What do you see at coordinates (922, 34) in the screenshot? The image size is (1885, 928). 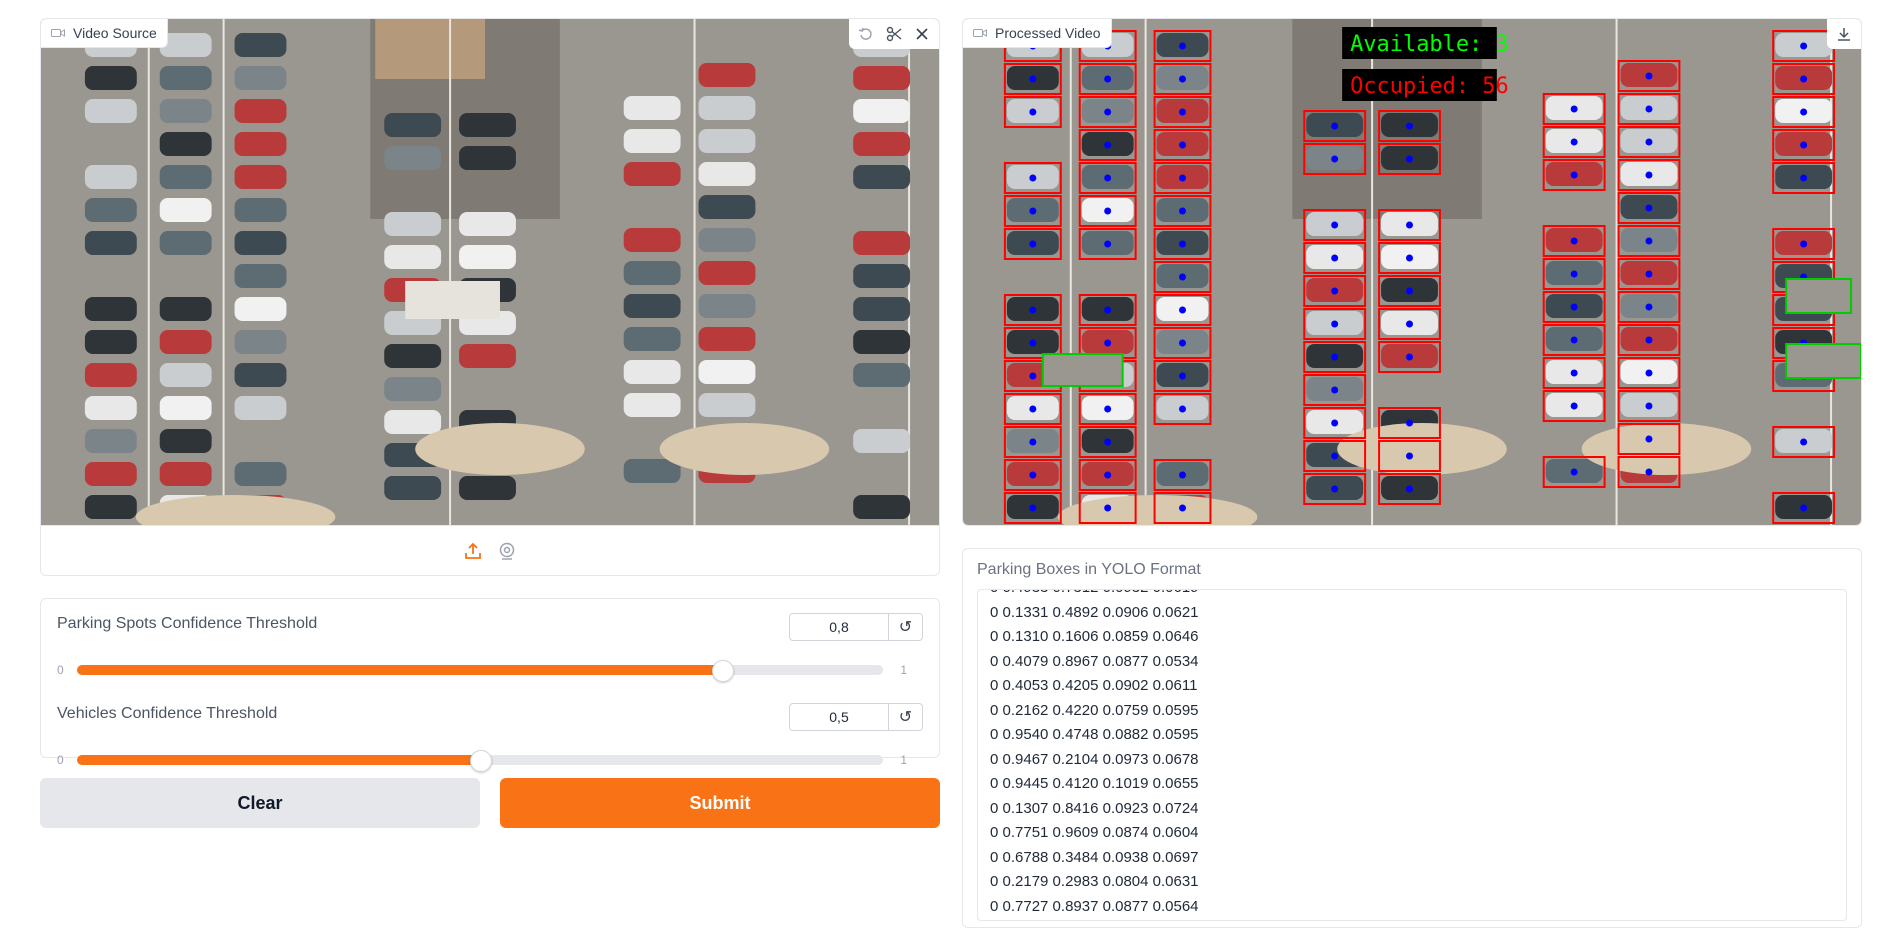 I see `close-icon` at bounding box center [922, 34].